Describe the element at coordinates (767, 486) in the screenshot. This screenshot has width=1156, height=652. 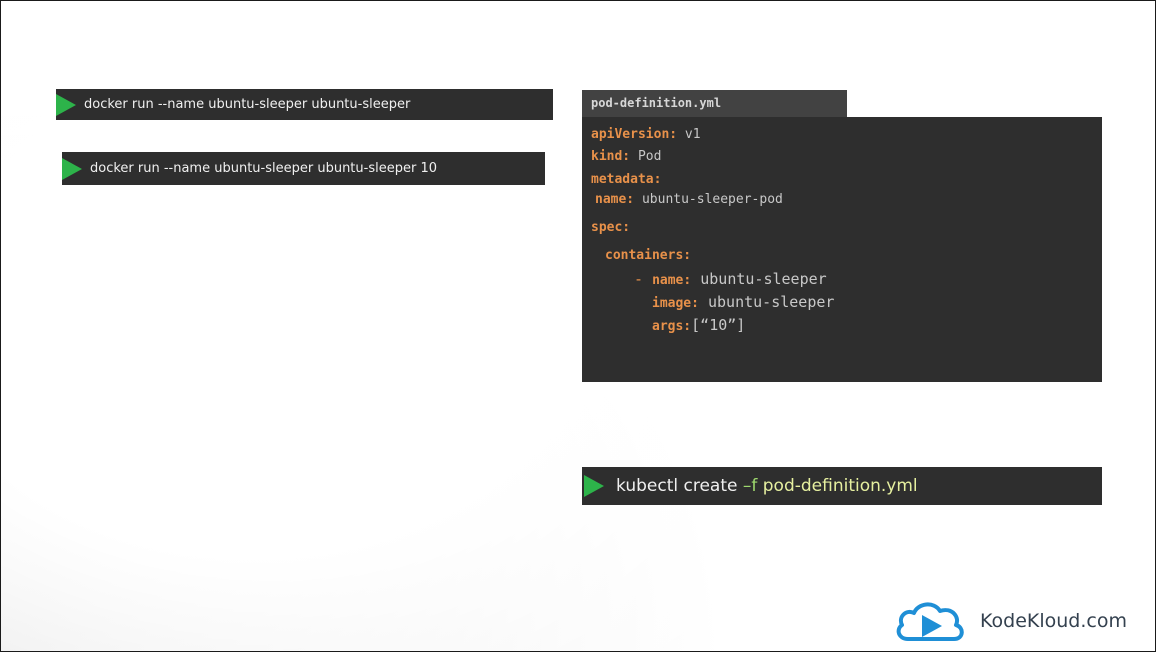
I see `kubectl-create-command: kubectl create –f pod-definition.yml` at that location.